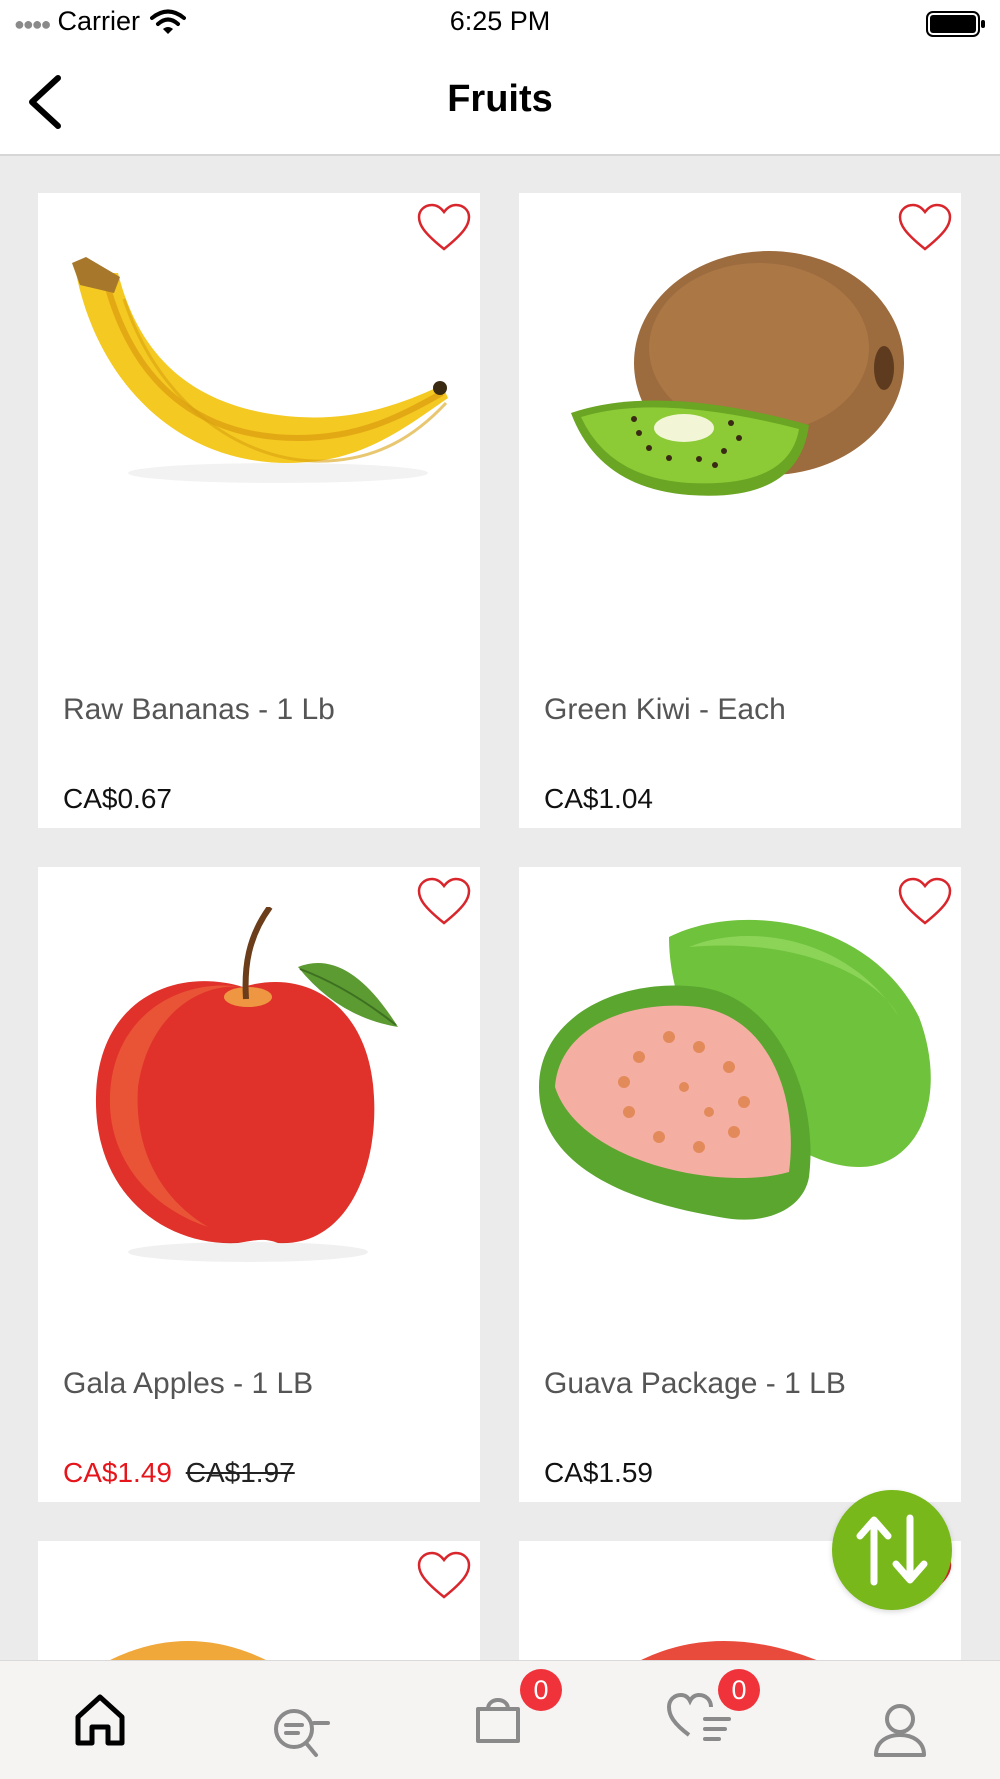 Image resolution: width=1000 pixels, height=1779 pixels. What do you see at coordinates (598, 1472) in the screenshot?
I see `product-price: CA$1.59` at bounding box center [598, 1472].